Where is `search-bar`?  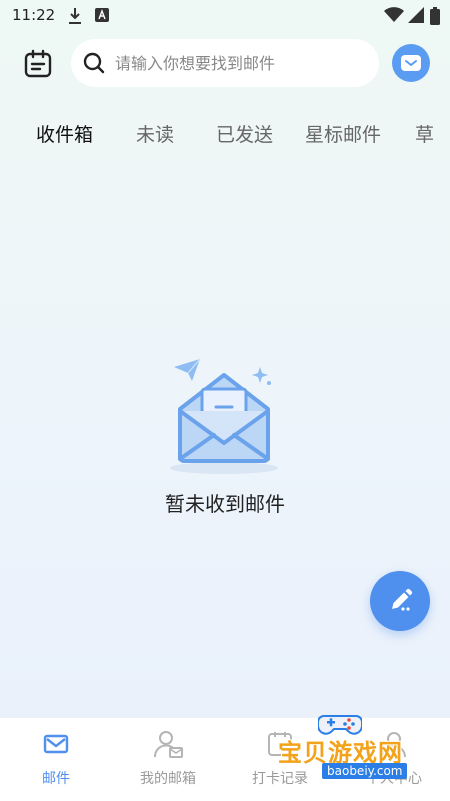
search-bar is located at coordinates (225, 63).